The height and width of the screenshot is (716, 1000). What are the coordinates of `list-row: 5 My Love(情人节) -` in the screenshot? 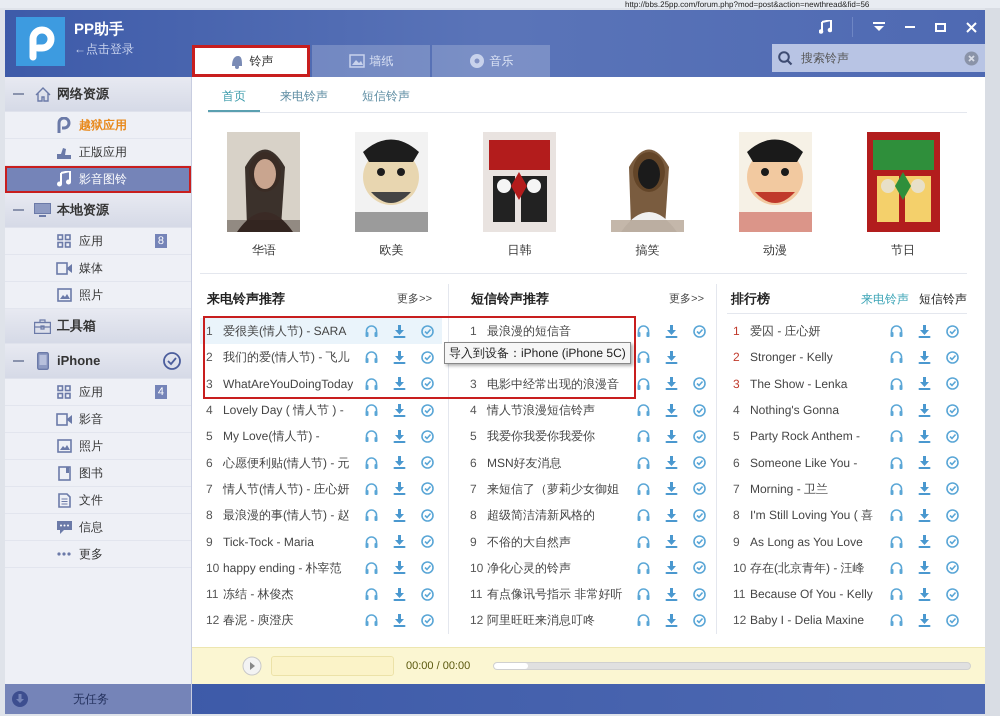 It's located at (321, 436).